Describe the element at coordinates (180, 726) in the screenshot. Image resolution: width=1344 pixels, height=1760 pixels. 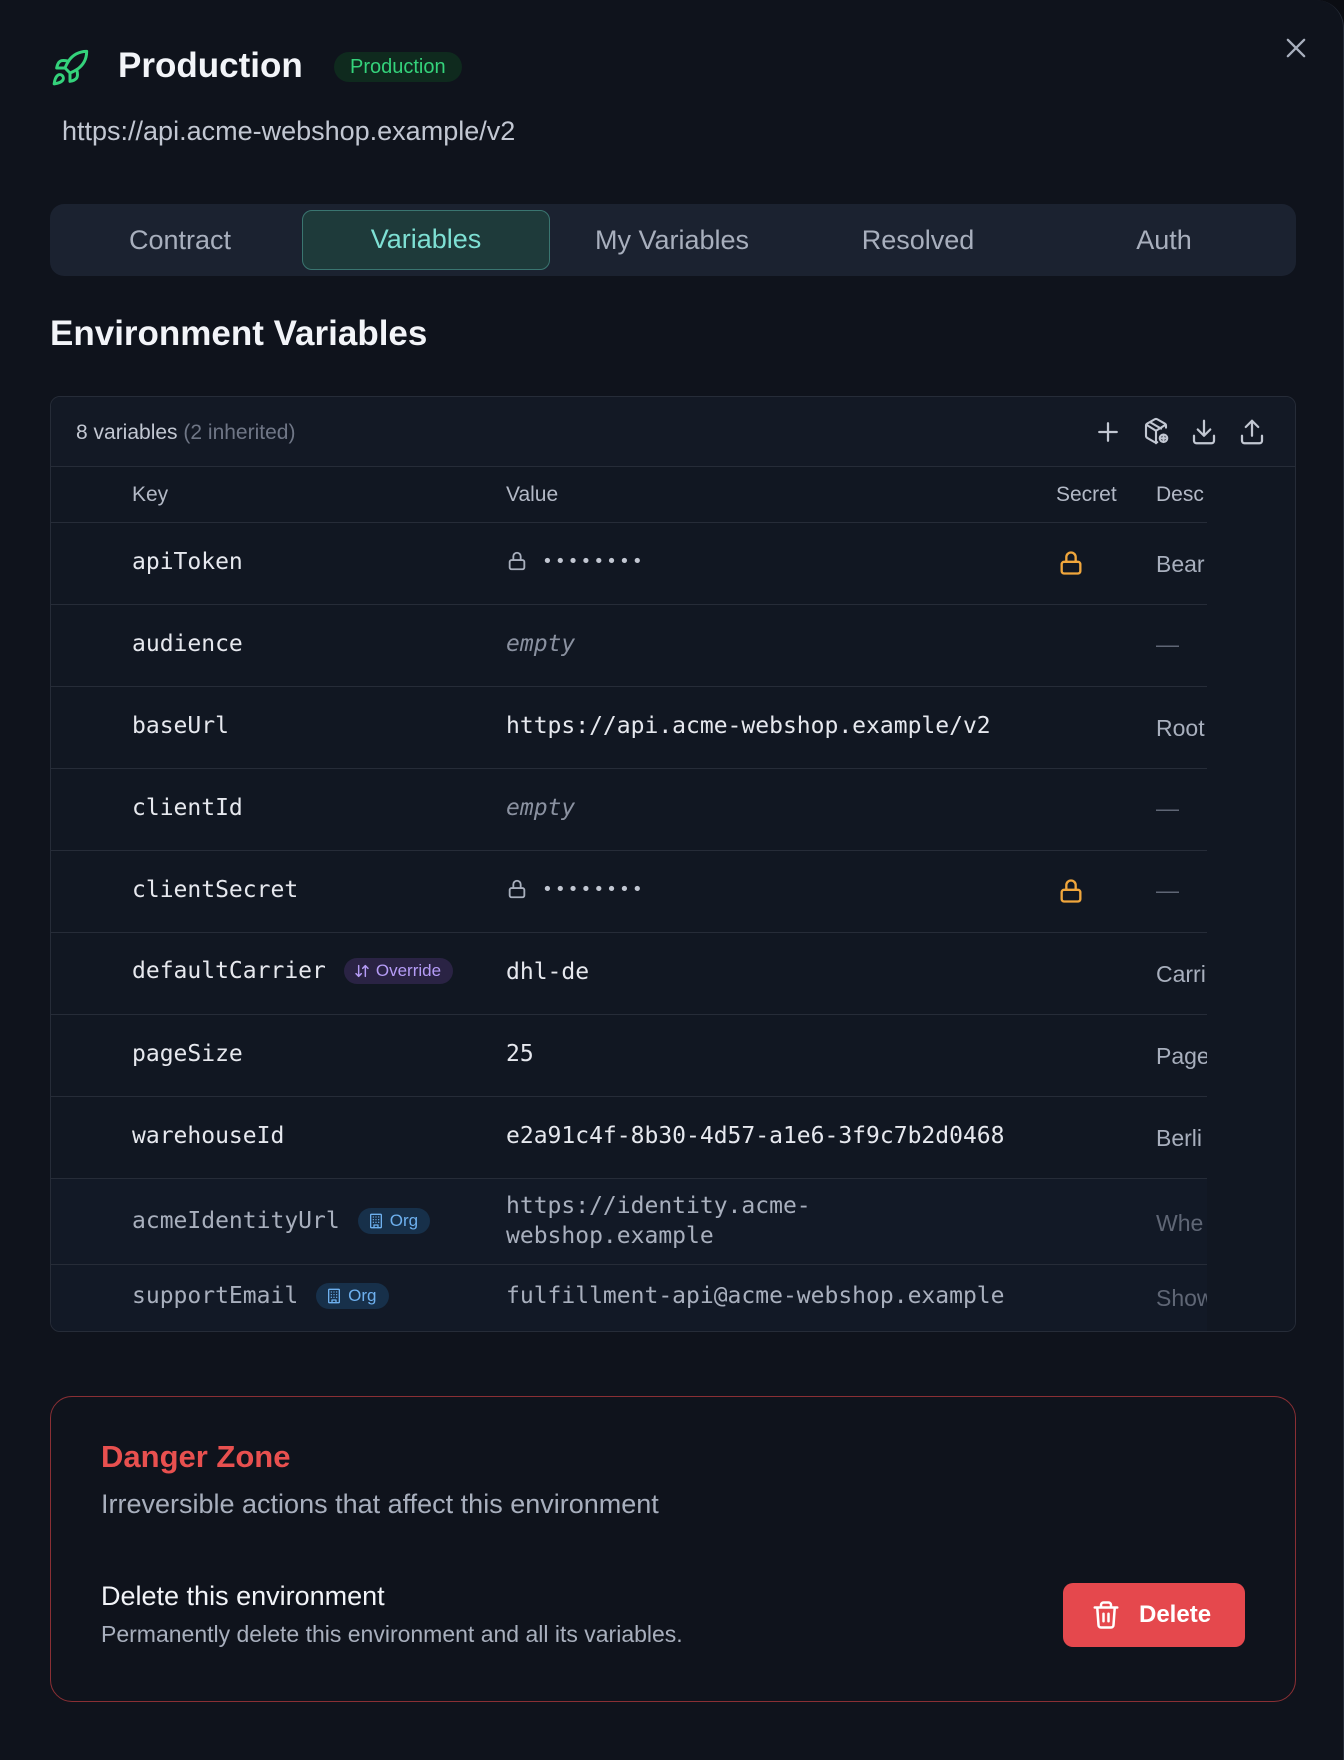
I see `variable-key: baseUrl` at that location.